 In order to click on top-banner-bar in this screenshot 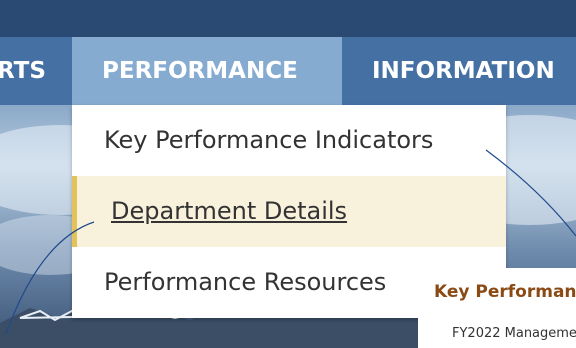, I will do `click(288, 18)`.